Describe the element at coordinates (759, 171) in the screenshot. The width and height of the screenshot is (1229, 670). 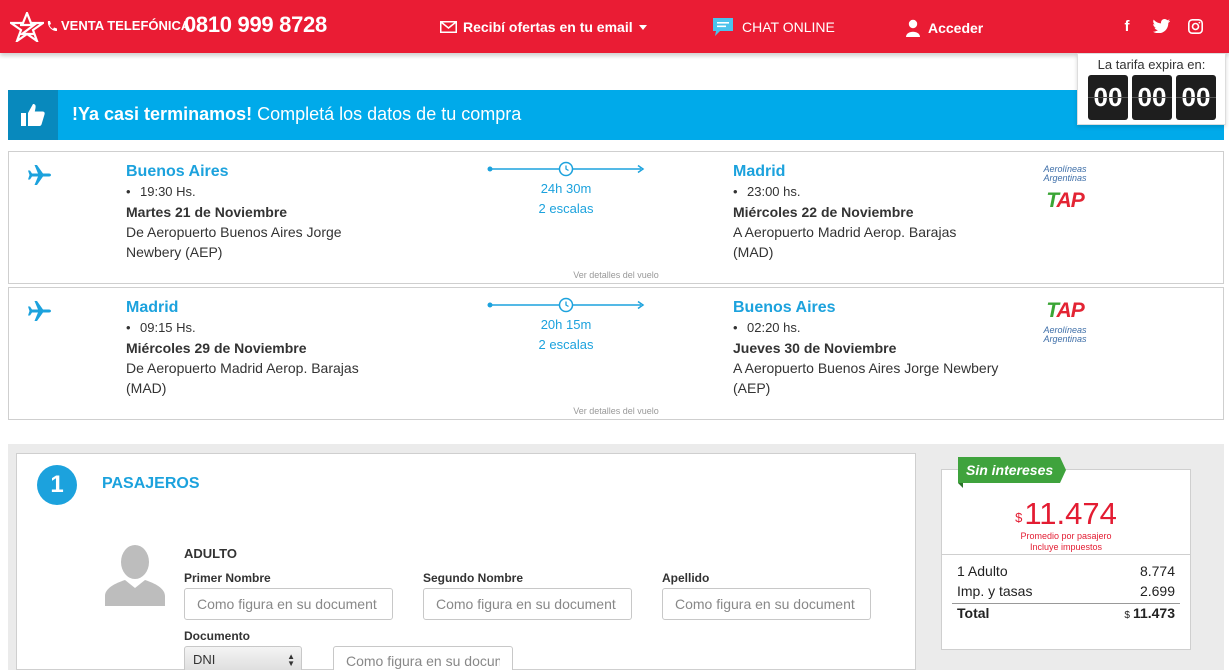
I see `arrival-city: Madrid` at that location.